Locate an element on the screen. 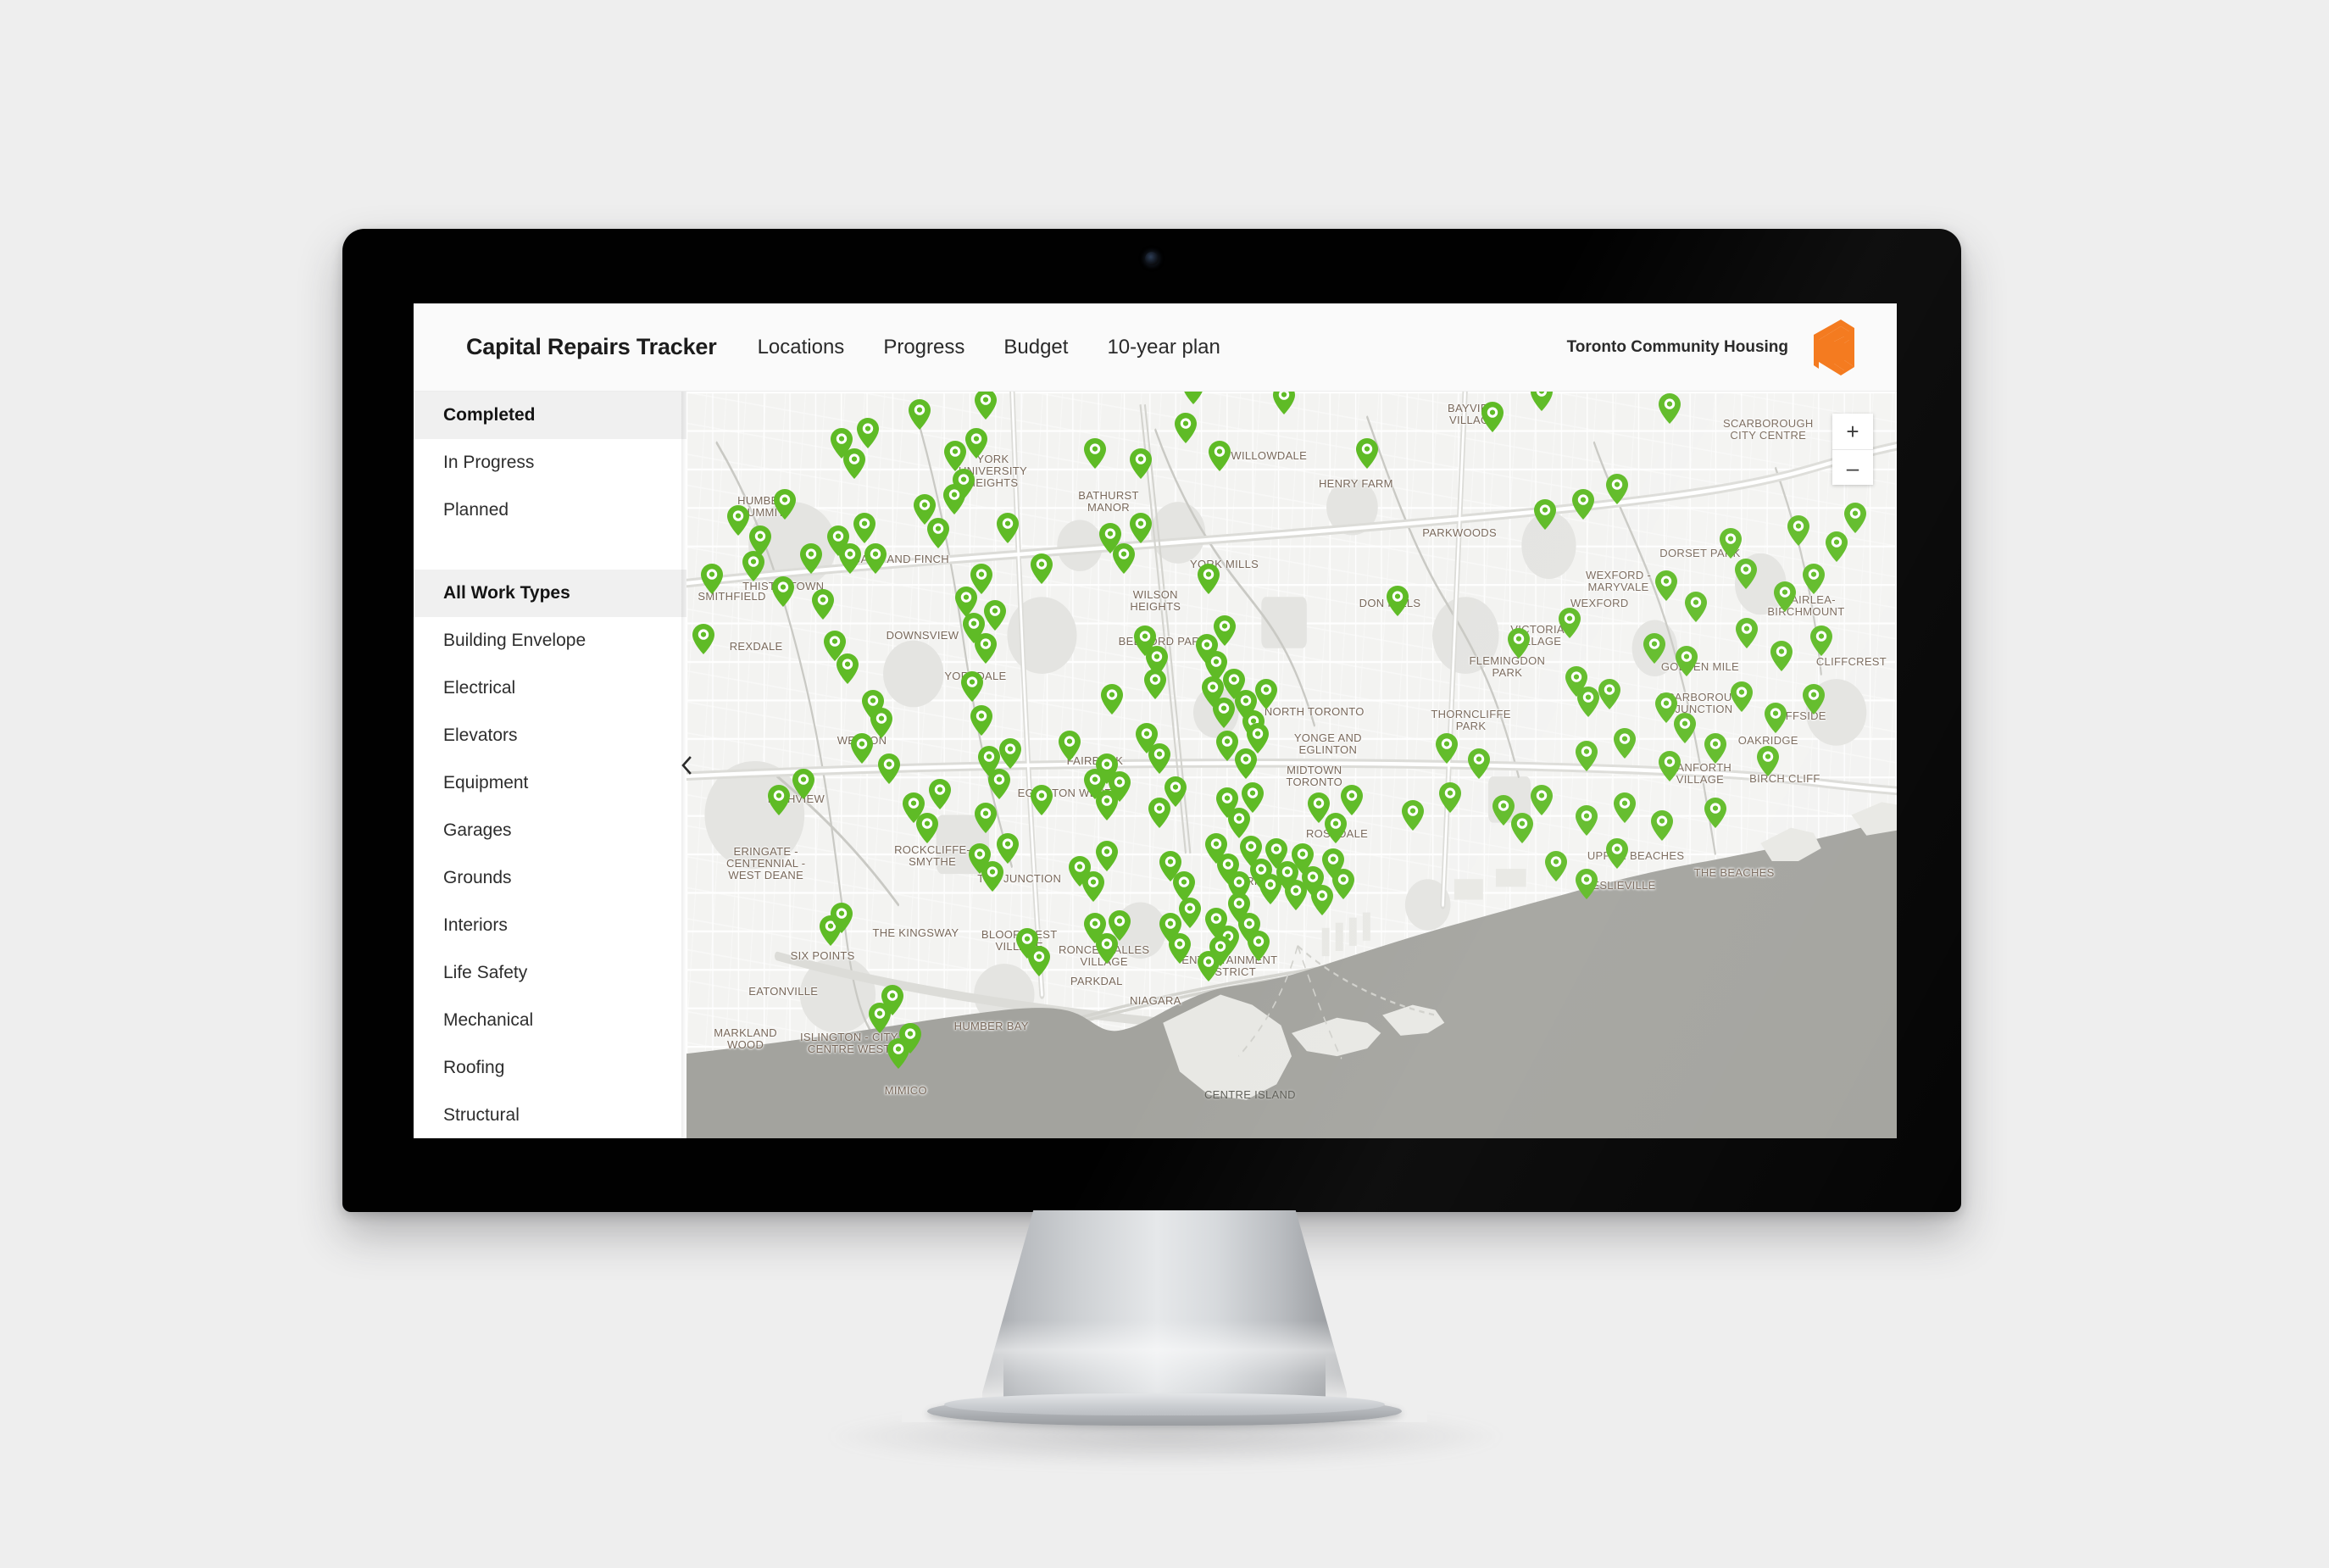 The width and height of the screenshot is (2329, 1568). sidebar-item-planned: Planned is located at coordinates (550, 510).